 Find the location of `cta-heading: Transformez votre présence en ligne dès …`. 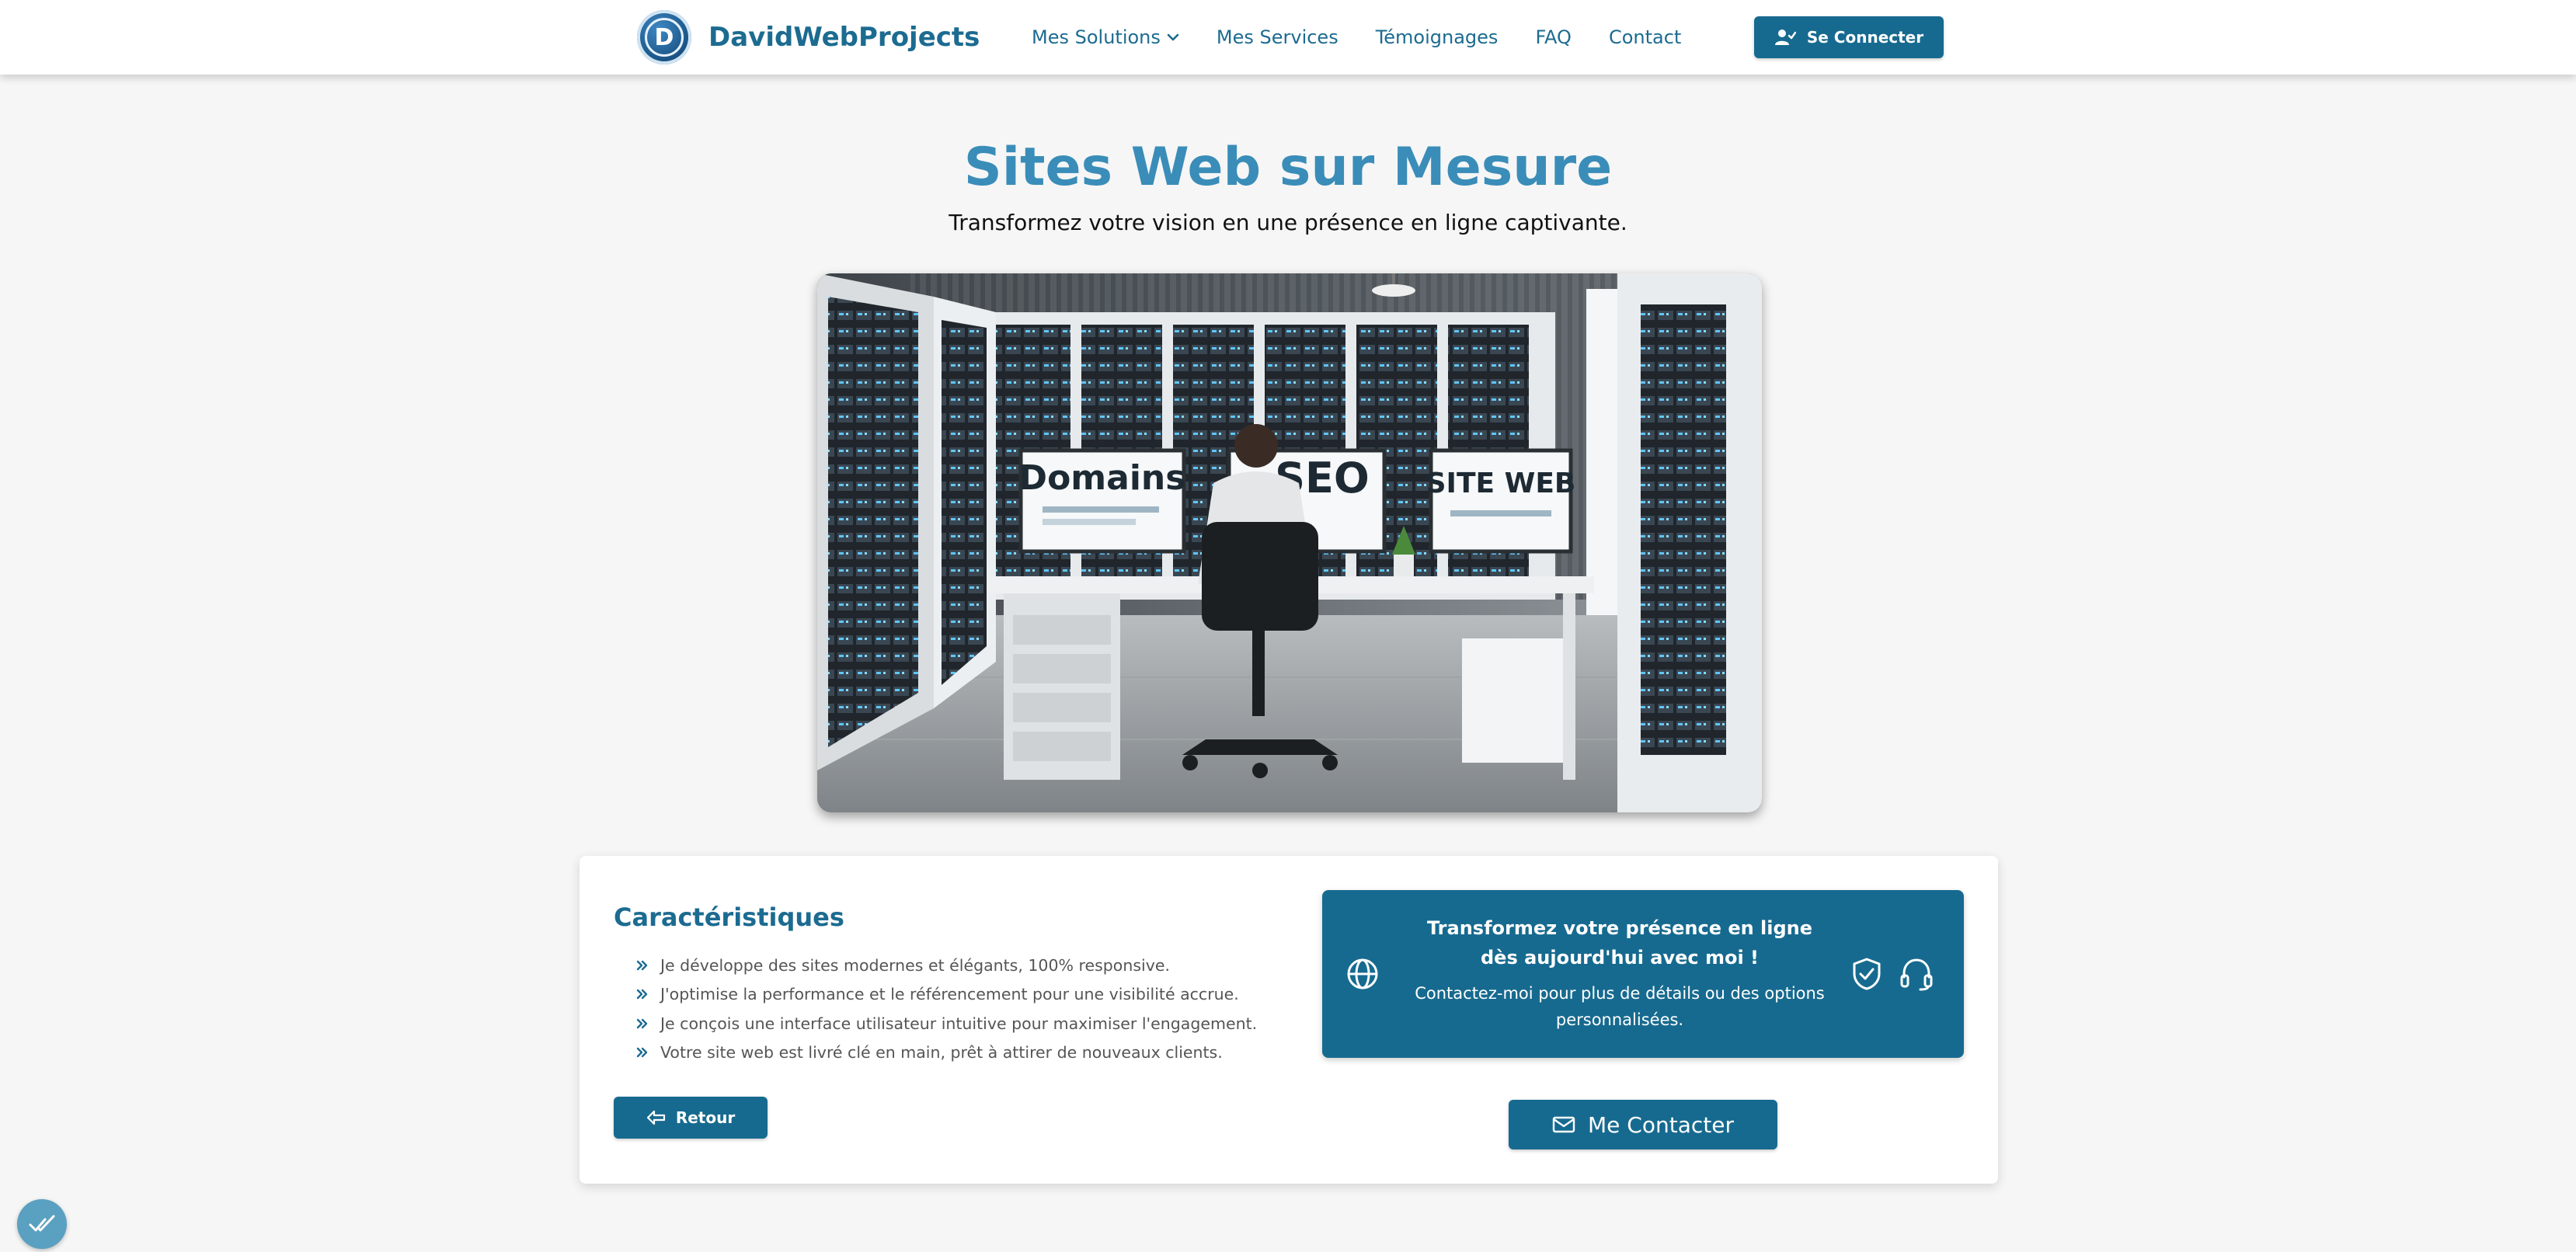

cta-heading: Transformez votre présence en ligne dès … is located at coordinates (1619, 943).